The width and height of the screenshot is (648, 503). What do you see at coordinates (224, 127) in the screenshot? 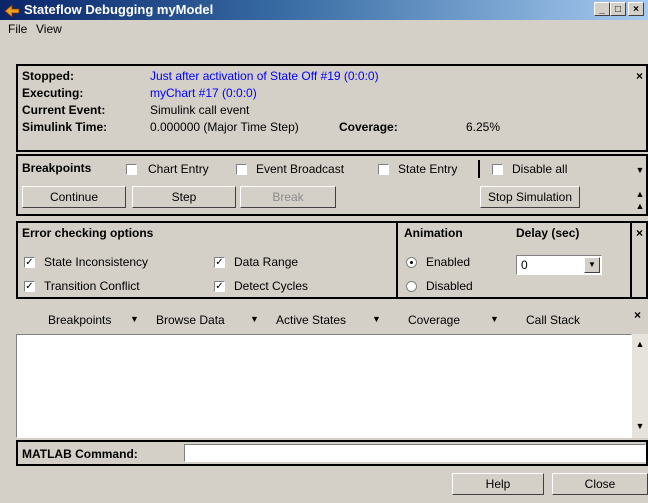
I see `simulink-time-value: 0.000000 (Major Time Step)` at bounding box center [224, 127].